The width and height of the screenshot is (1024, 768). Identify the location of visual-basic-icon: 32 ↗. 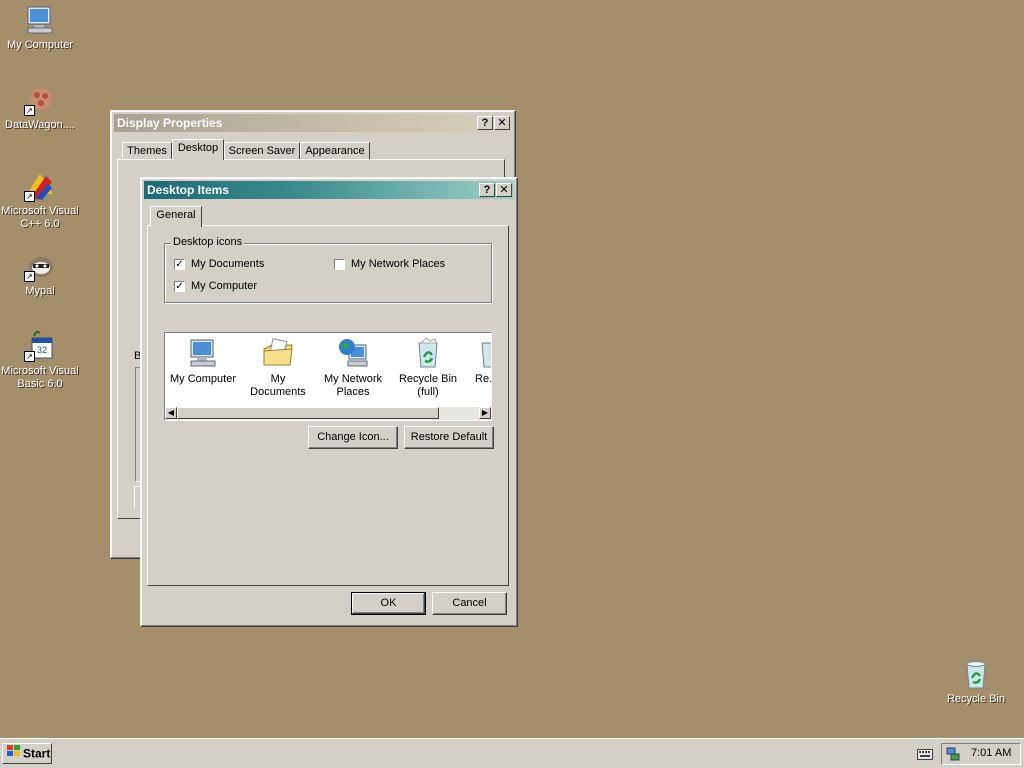
(40, 346).